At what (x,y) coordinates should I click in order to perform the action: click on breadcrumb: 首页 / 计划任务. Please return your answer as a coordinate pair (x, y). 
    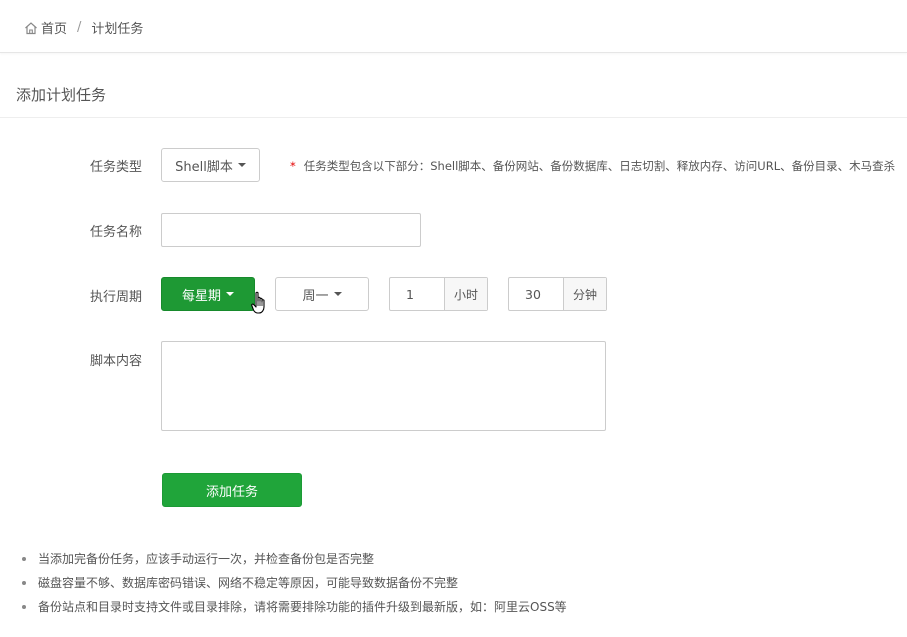
    Looking at the image, I should click on (83, 27).